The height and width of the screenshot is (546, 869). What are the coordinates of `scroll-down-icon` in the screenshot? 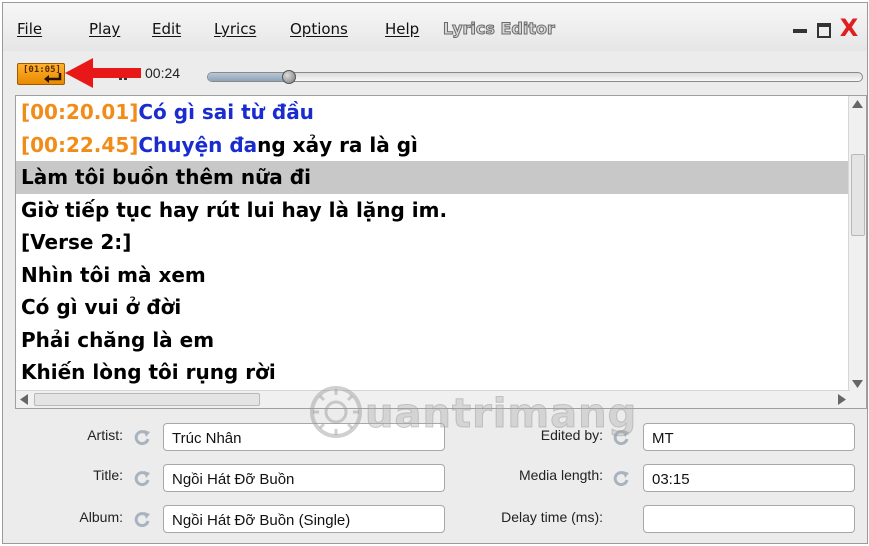 It's located at (857, 384).